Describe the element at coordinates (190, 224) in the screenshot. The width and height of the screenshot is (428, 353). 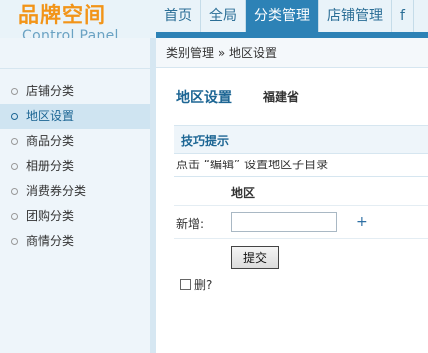
I see `add-label: 新增:` at that location.